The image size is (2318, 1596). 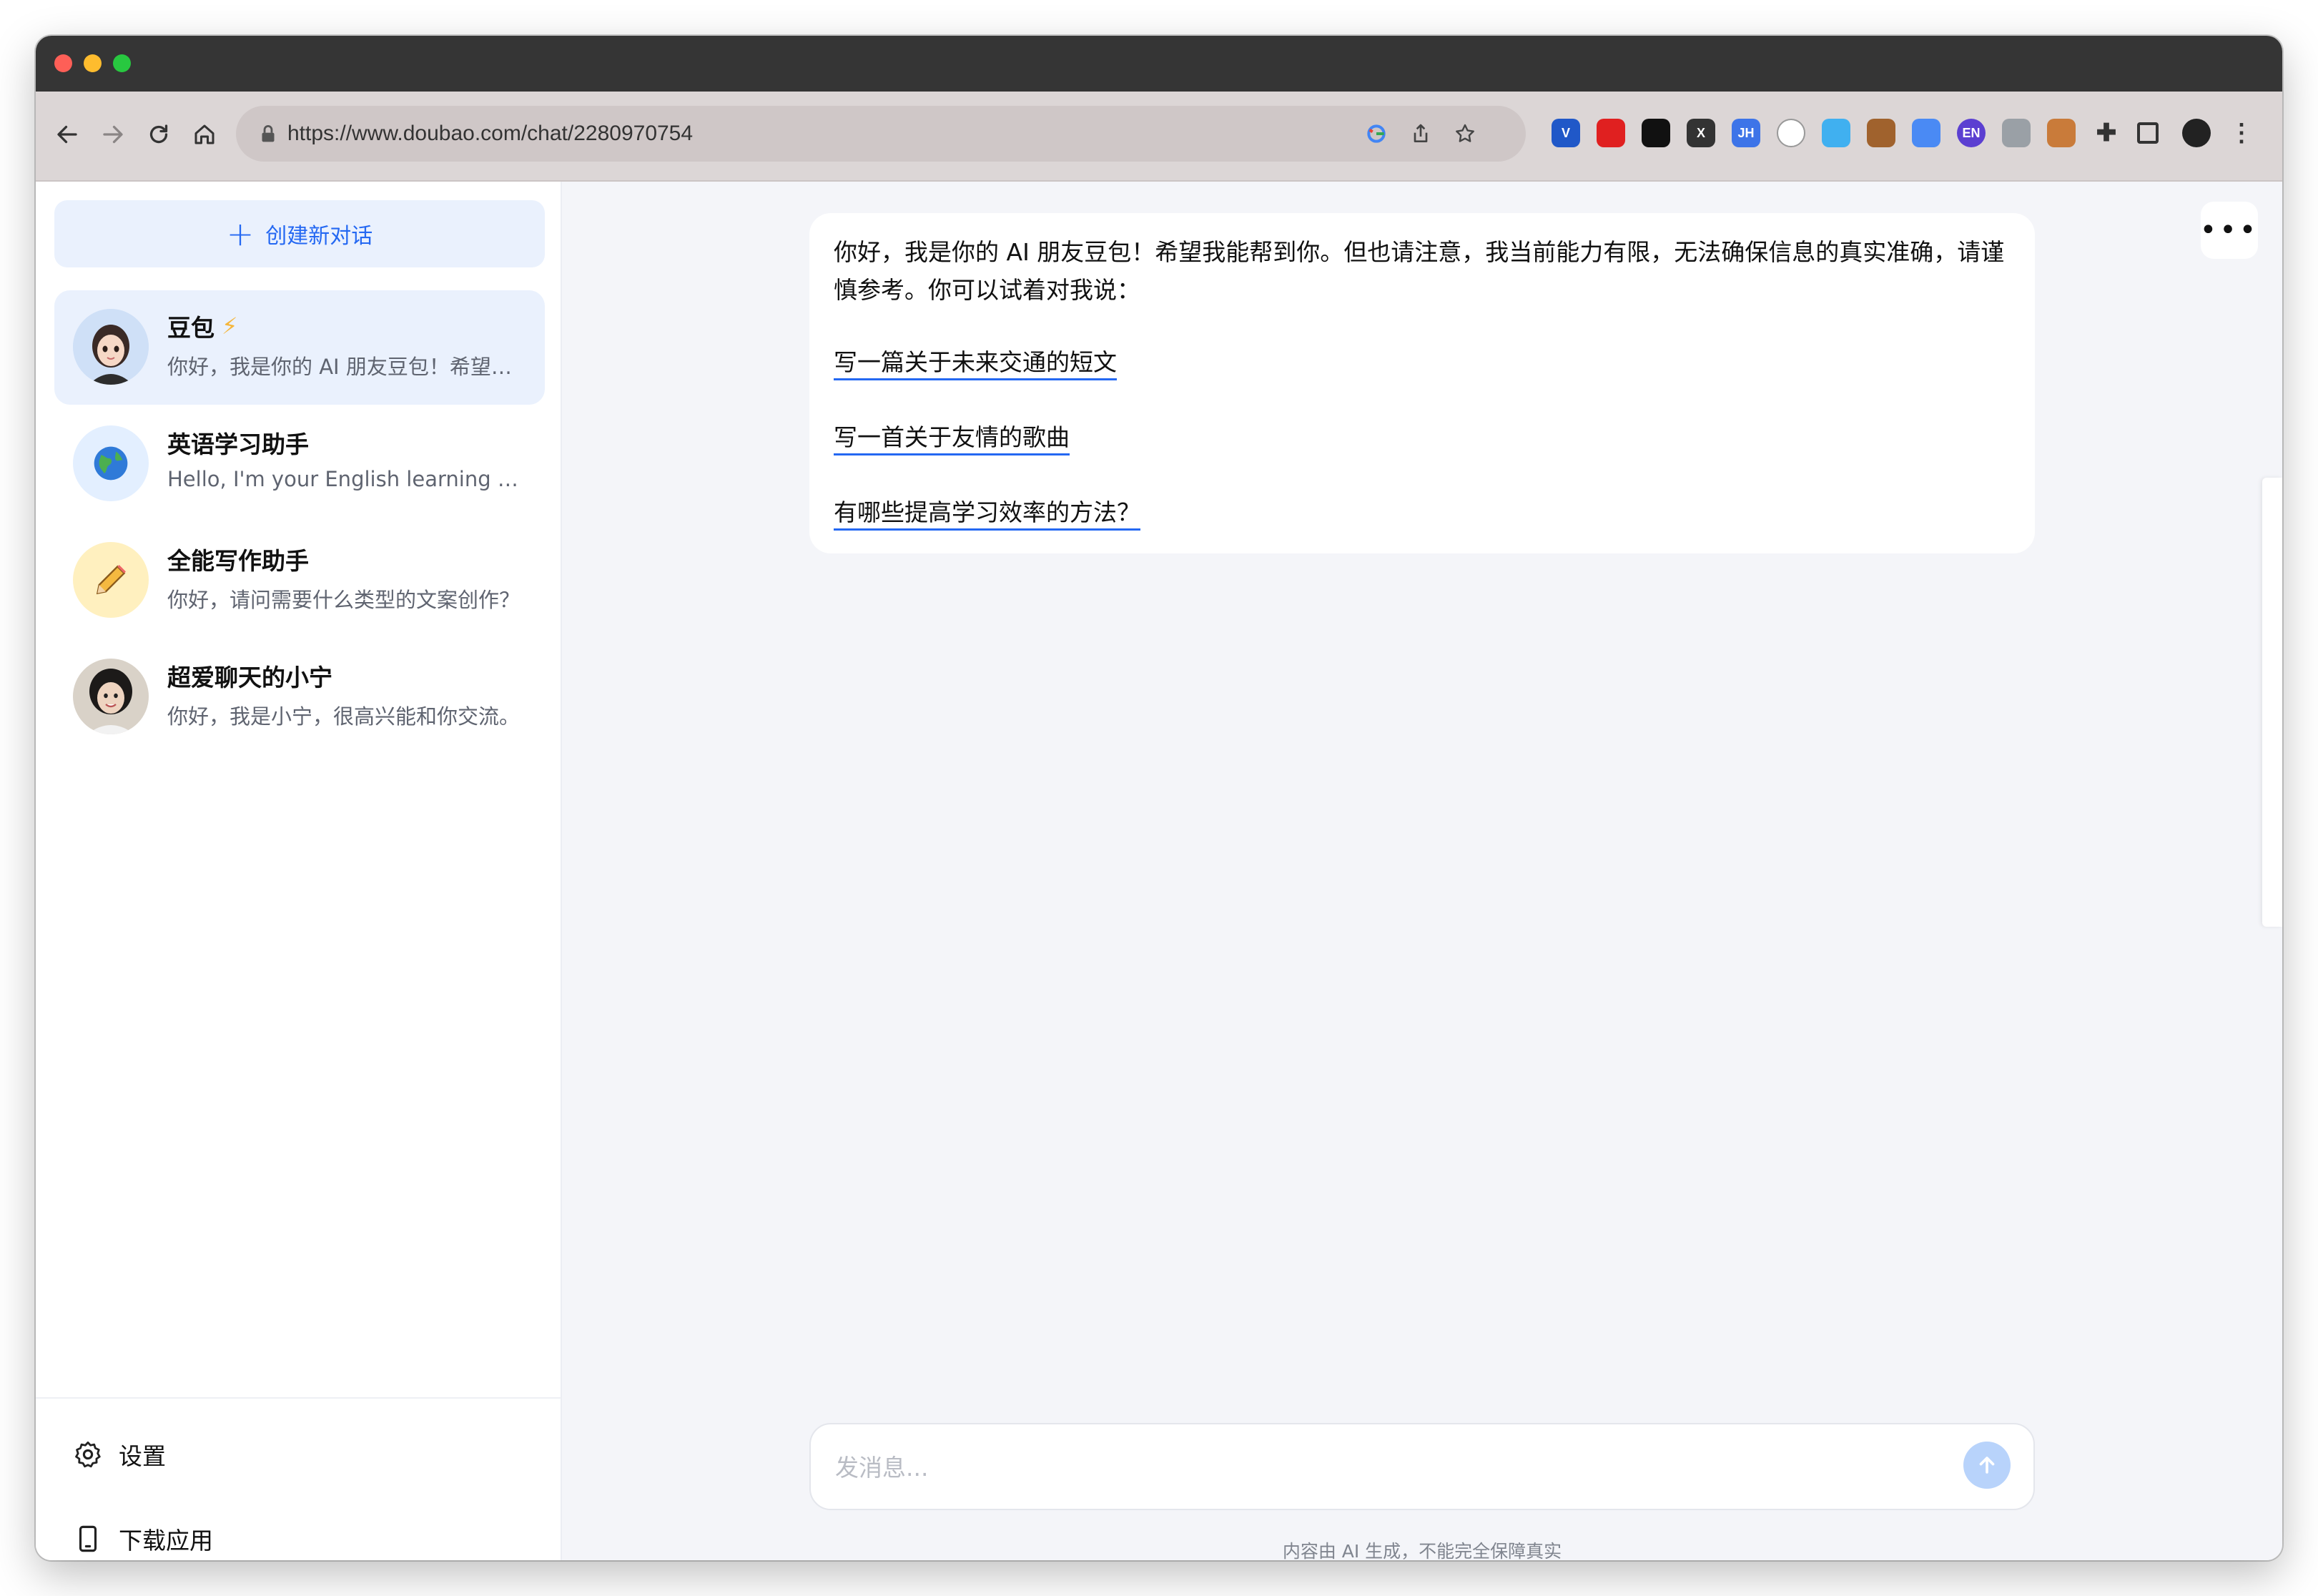 What do you see at coordinates (1881, 133) in the screenshot?
I see `cookie-extension-icon` at bounding box center [1881, 133].